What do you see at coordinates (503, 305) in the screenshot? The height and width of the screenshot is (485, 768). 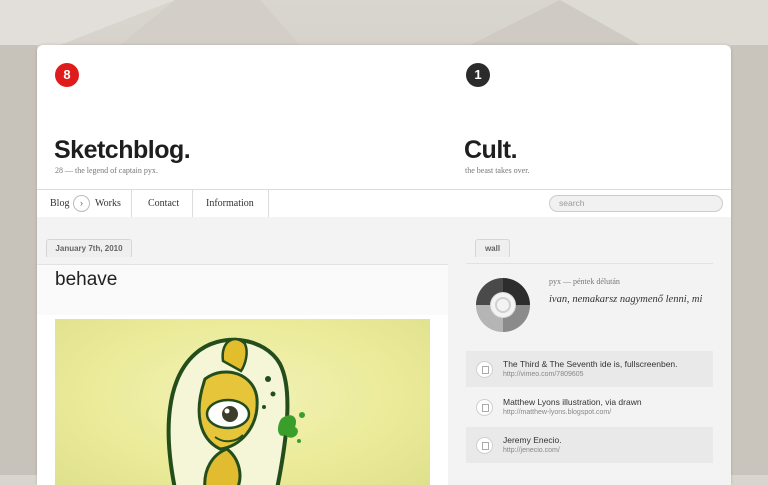 I see `wall-avatar-icon` at bounding box center [503, 305].